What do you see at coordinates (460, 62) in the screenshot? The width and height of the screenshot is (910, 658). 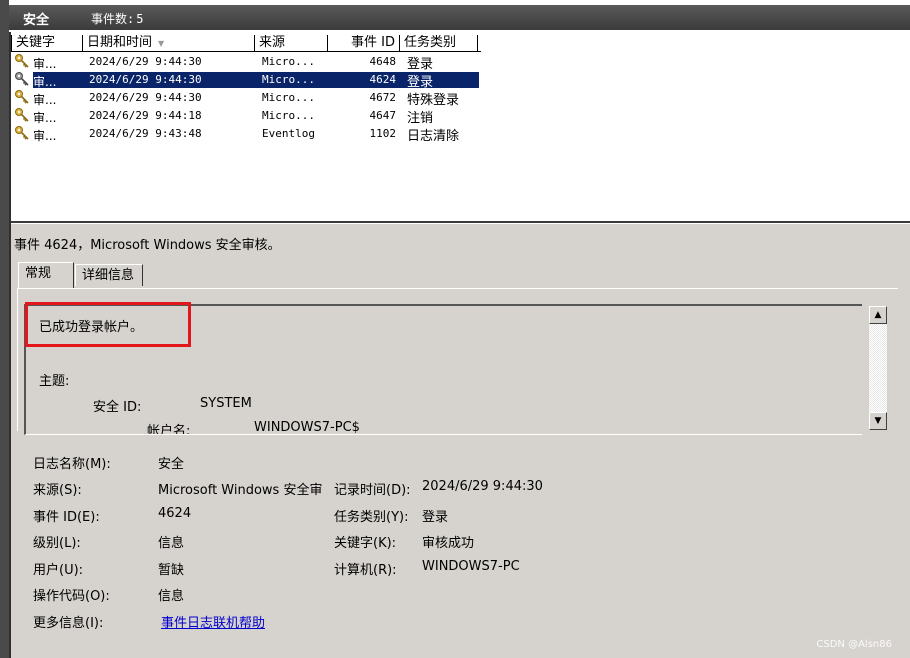 I see `table-row: 审... 2024/6/29 9:44:30 Micro... 4648 登录` at bounding box center [460, 62].